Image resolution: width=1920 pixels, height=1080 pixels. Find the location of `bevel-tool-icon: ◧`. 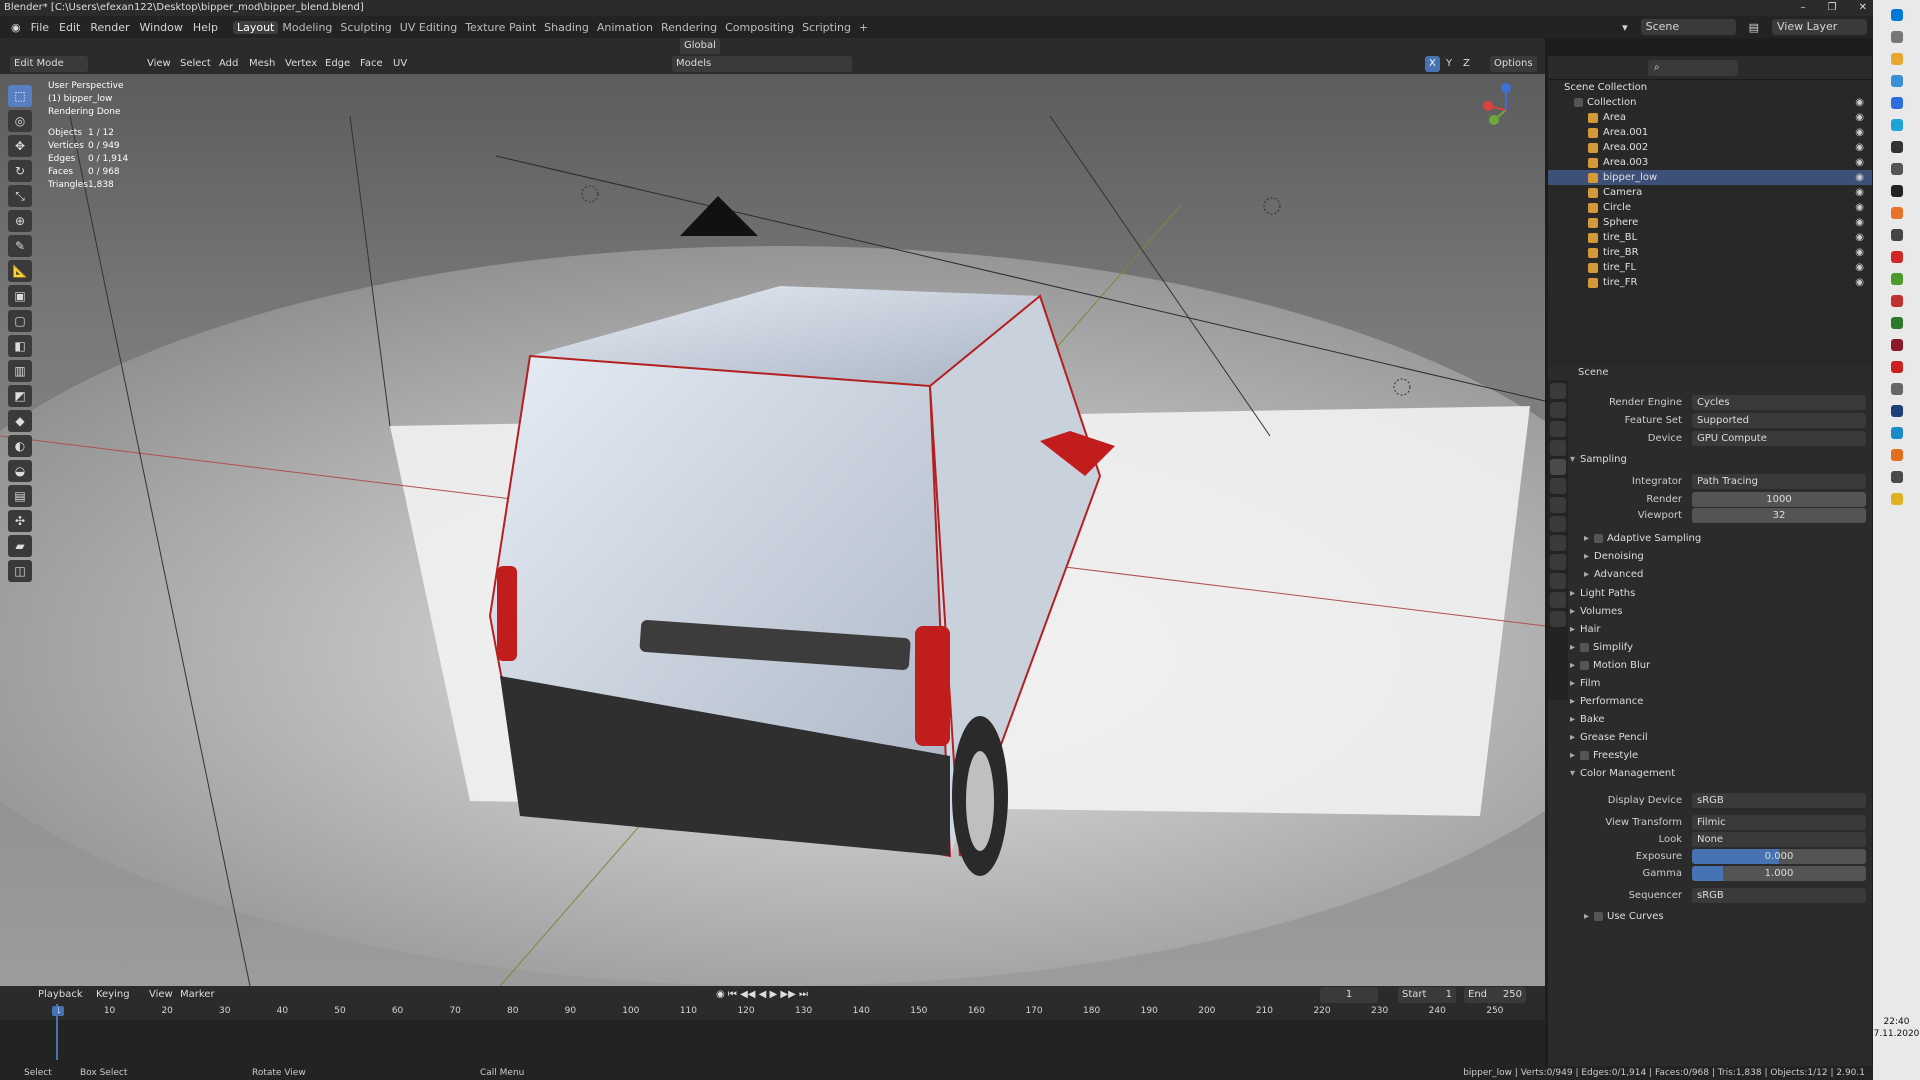

bevel-tool-icon: ◧ is located at coordinates (20, 346).